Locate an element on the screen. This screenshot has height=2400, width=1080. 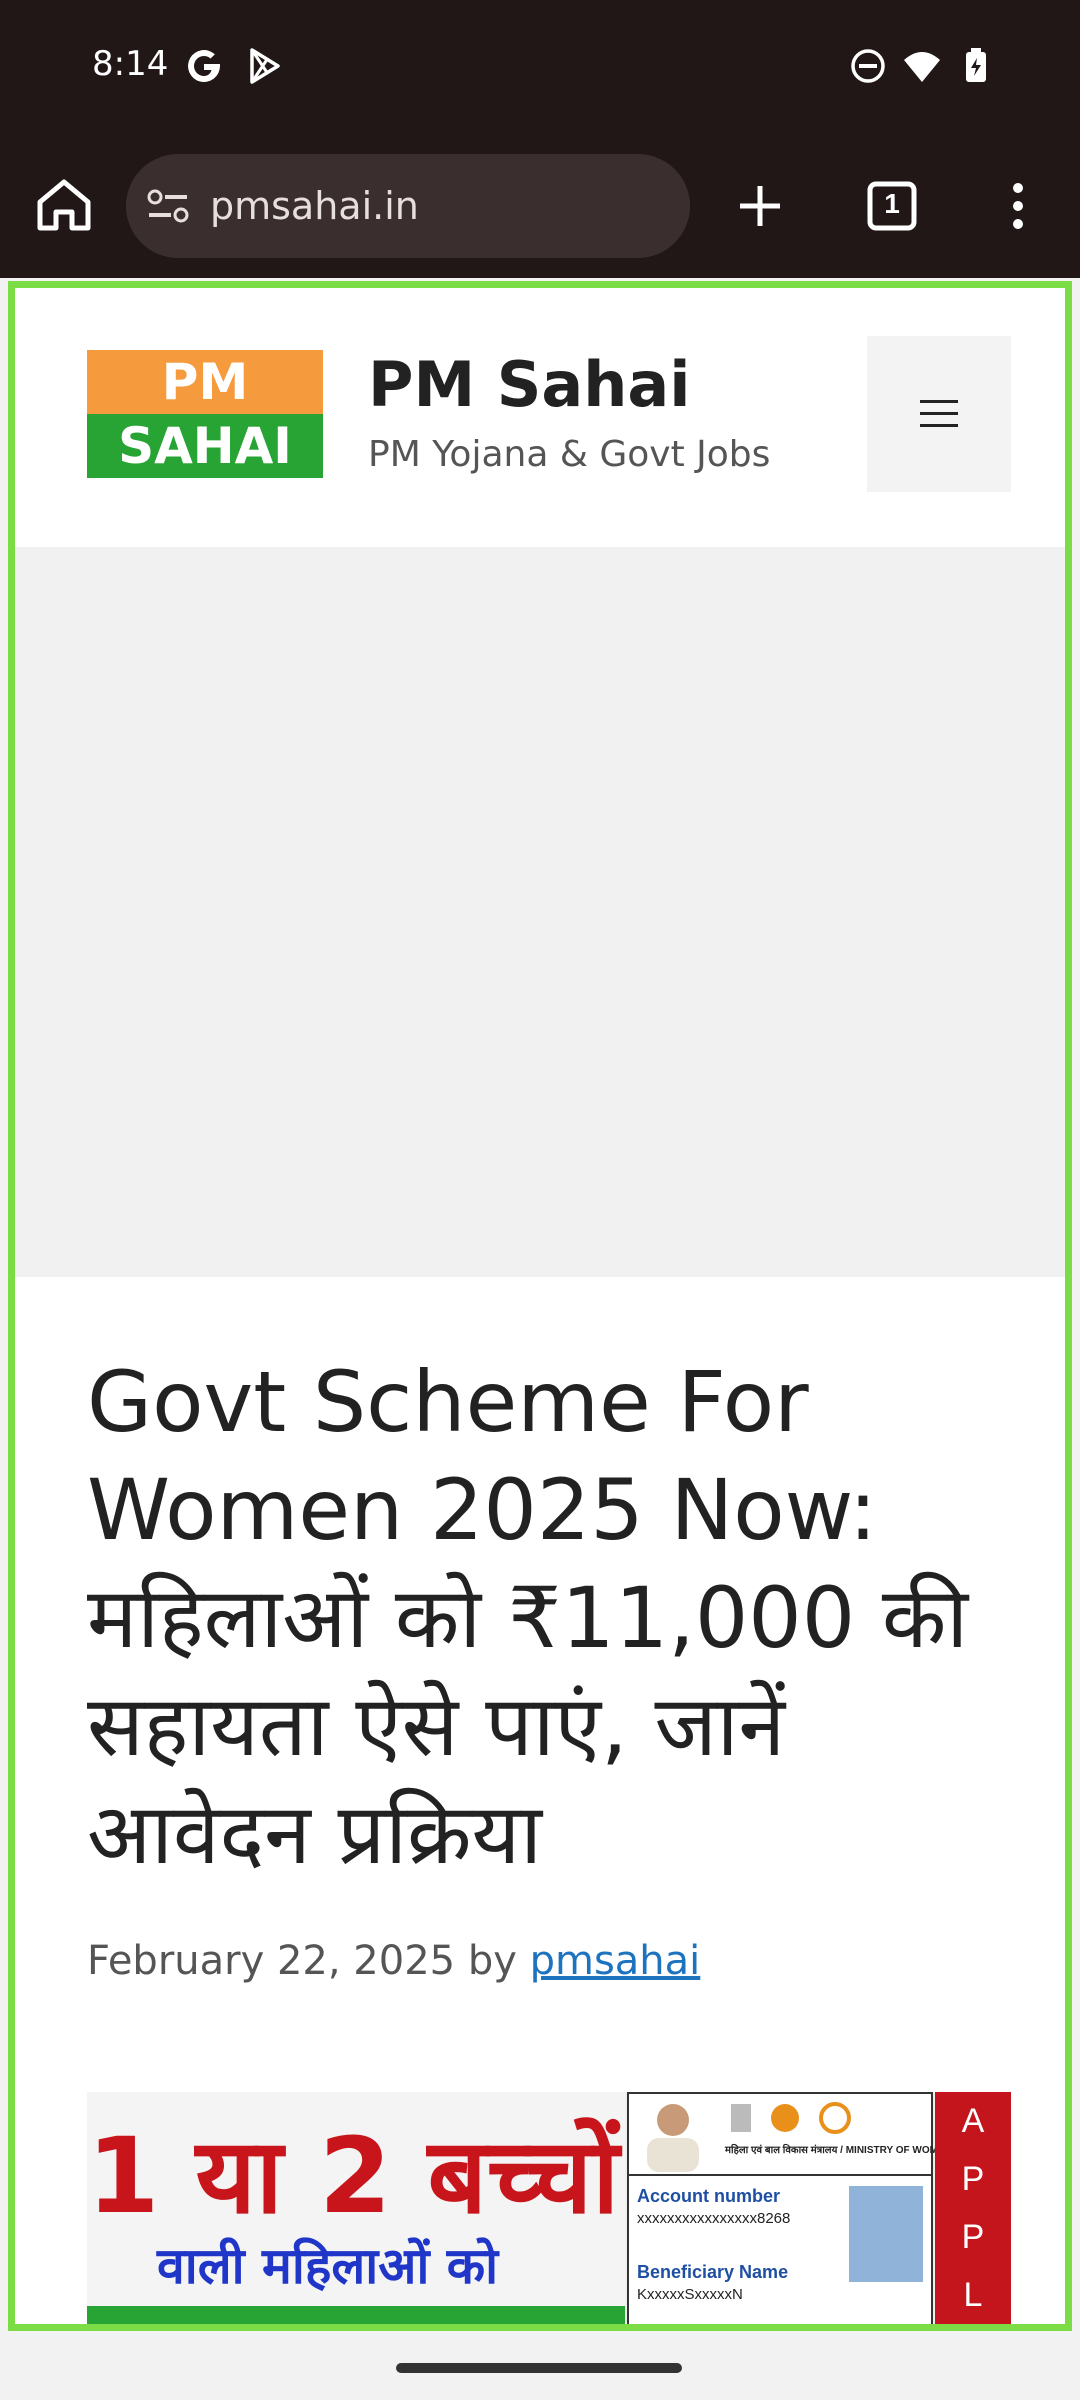
site-logo: PM SAHAI is located at coordinates (205, 414).